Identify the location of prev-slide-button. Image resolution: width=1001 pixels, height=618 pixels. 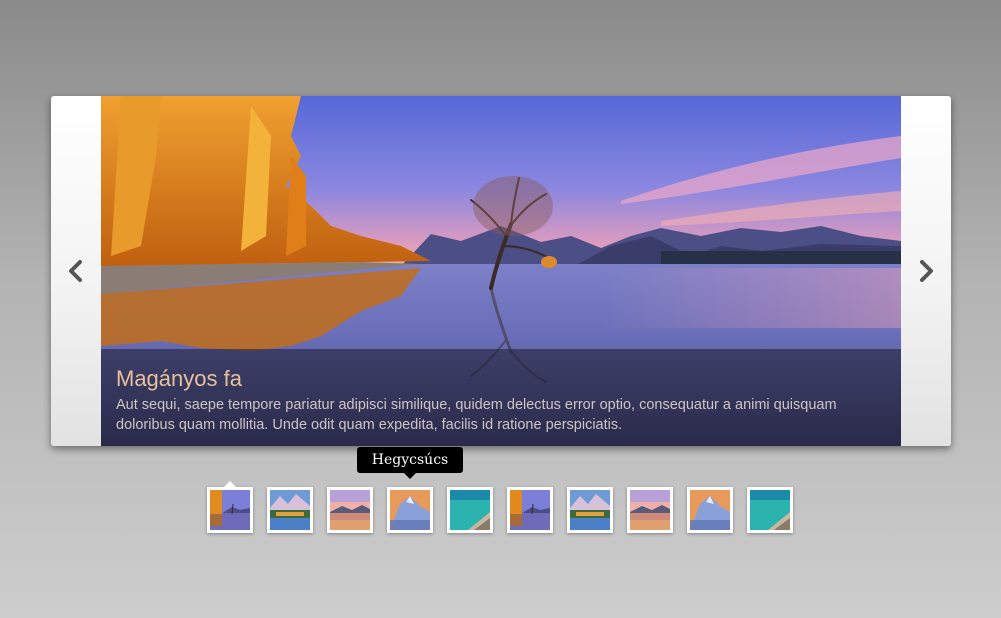
(76, 271).